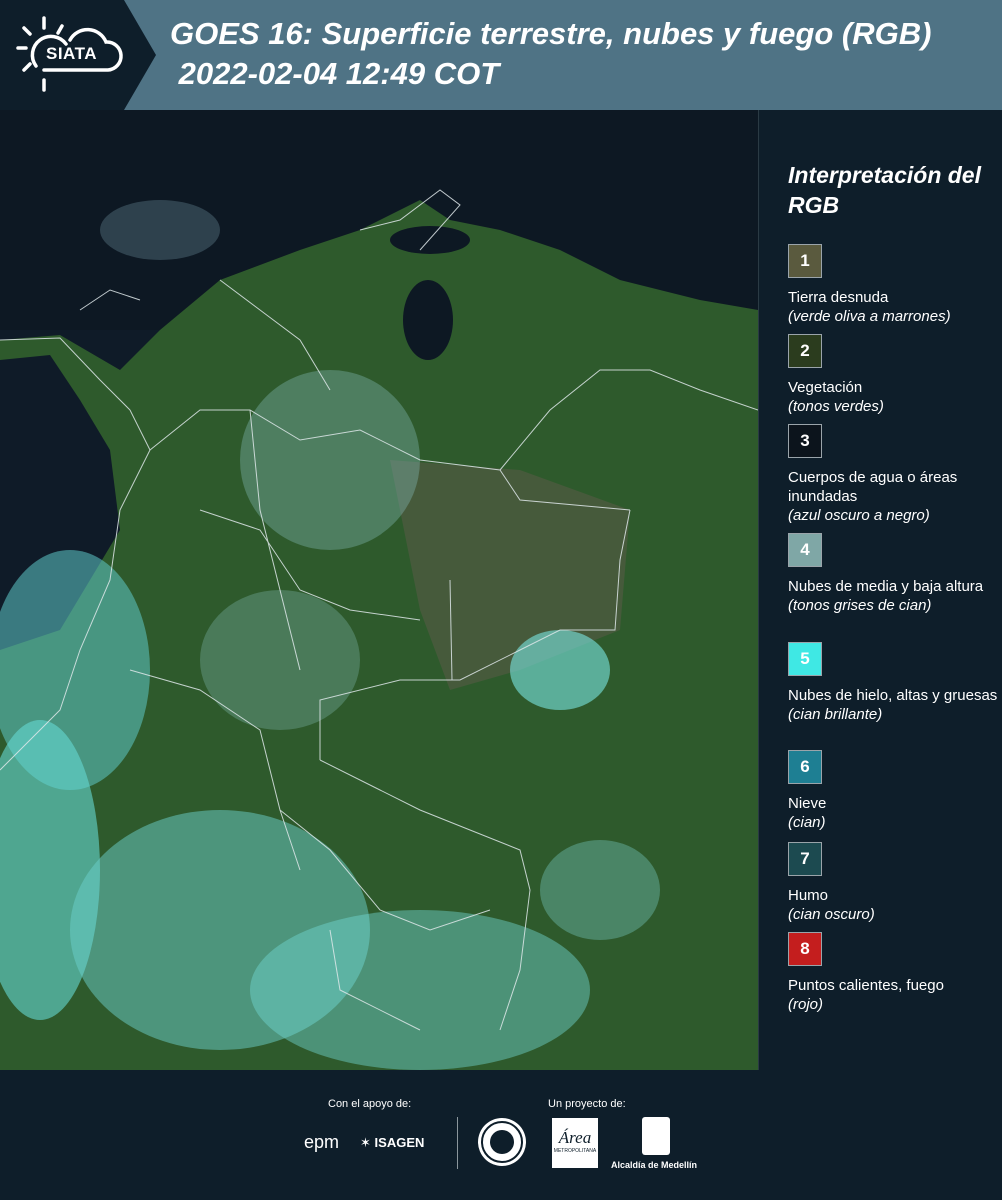  I want to click on legend-desc: (tonos verdes), so click(836, 406).